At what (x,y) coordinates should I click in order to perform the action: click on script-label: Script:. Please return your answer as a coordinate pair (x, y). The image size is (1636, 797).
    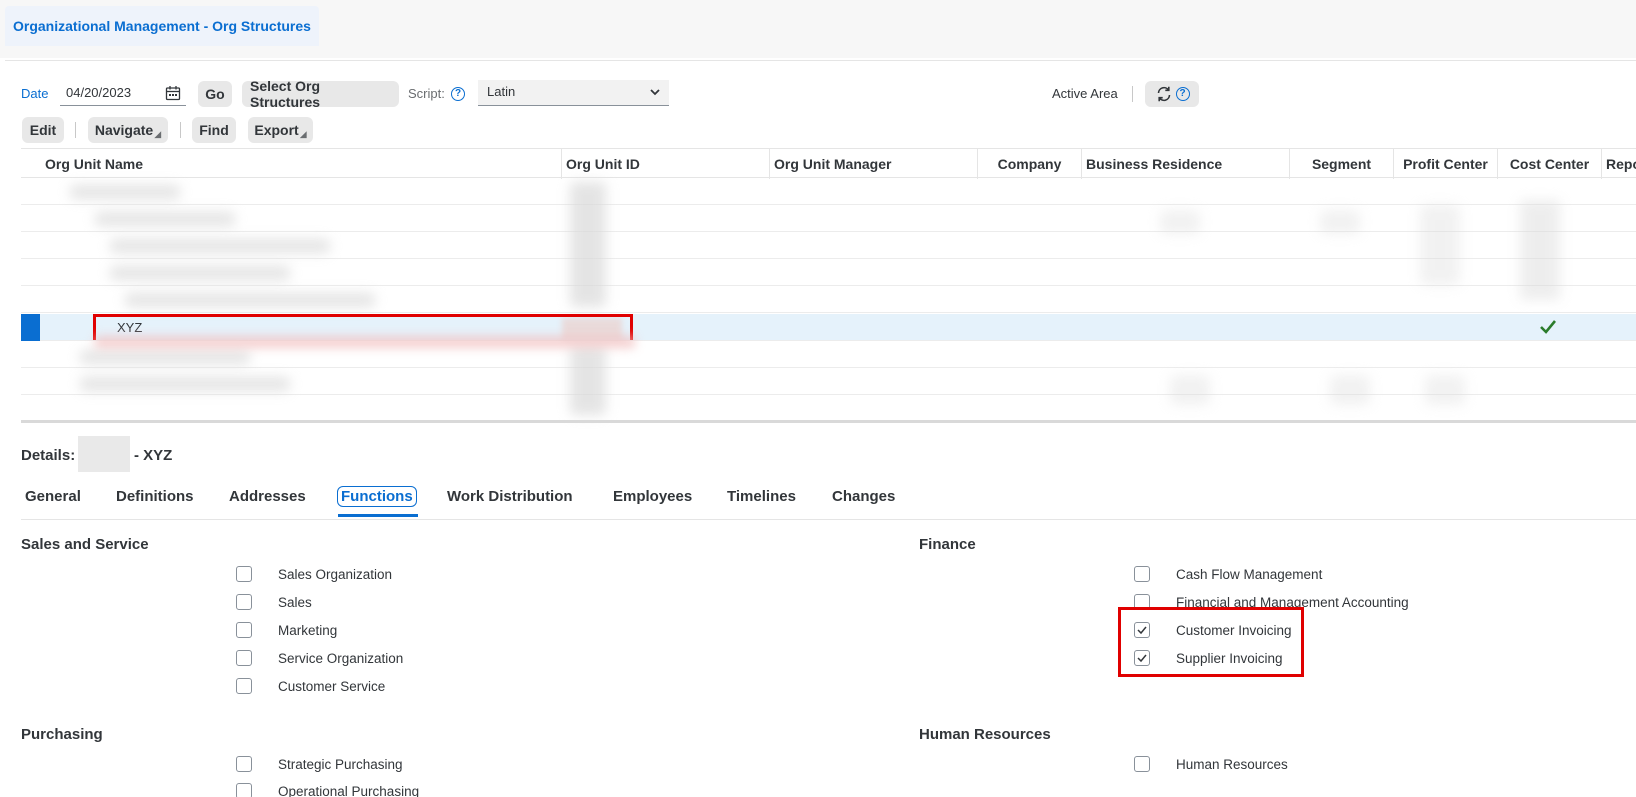
    Looking at the image, I should click on (426, 93).